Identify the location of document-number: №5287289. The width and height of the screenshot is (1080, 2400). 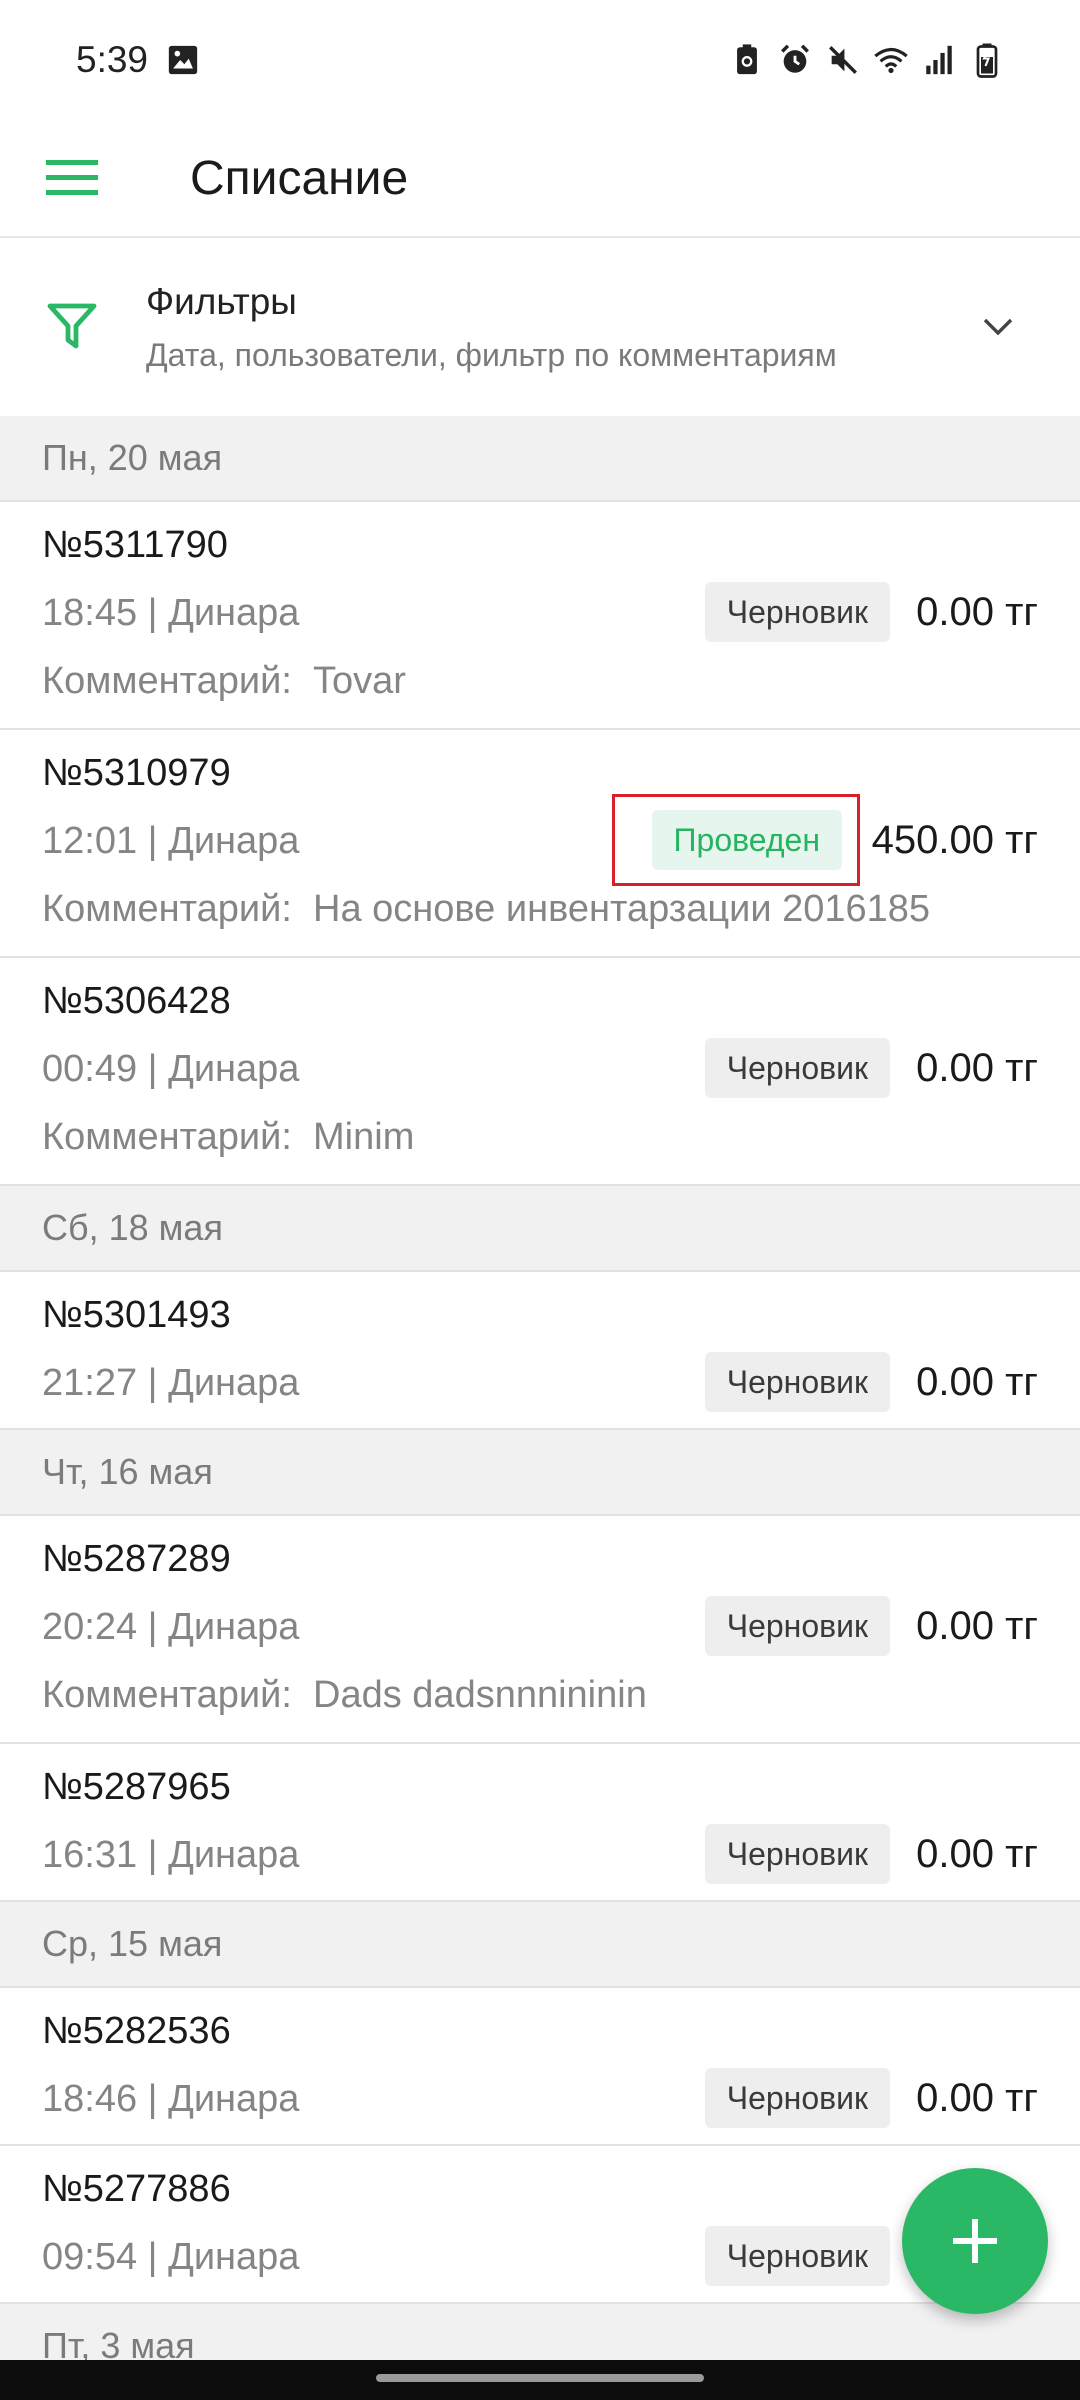
(136, 1559).